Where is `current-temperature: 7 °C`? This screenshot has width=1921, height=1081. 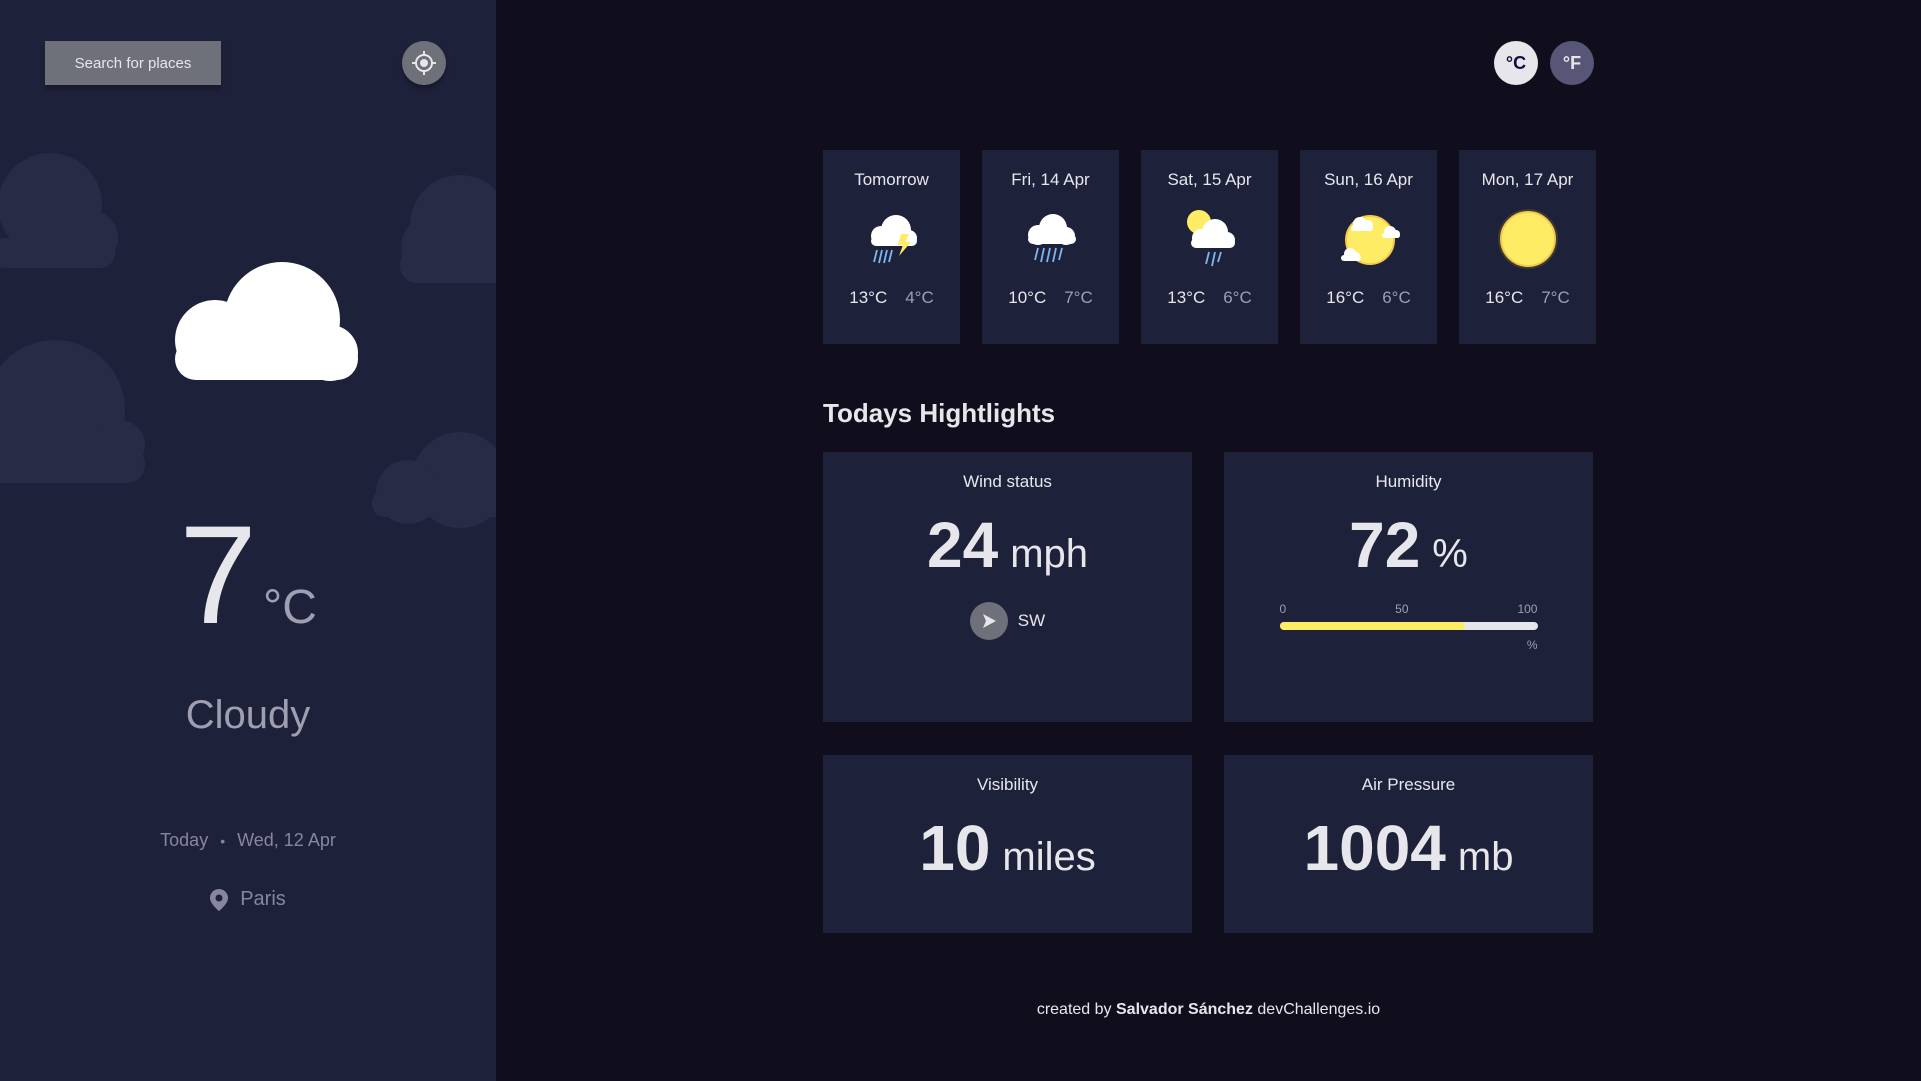 current-temperature: 7 °C is located at coordinates (248, 575).